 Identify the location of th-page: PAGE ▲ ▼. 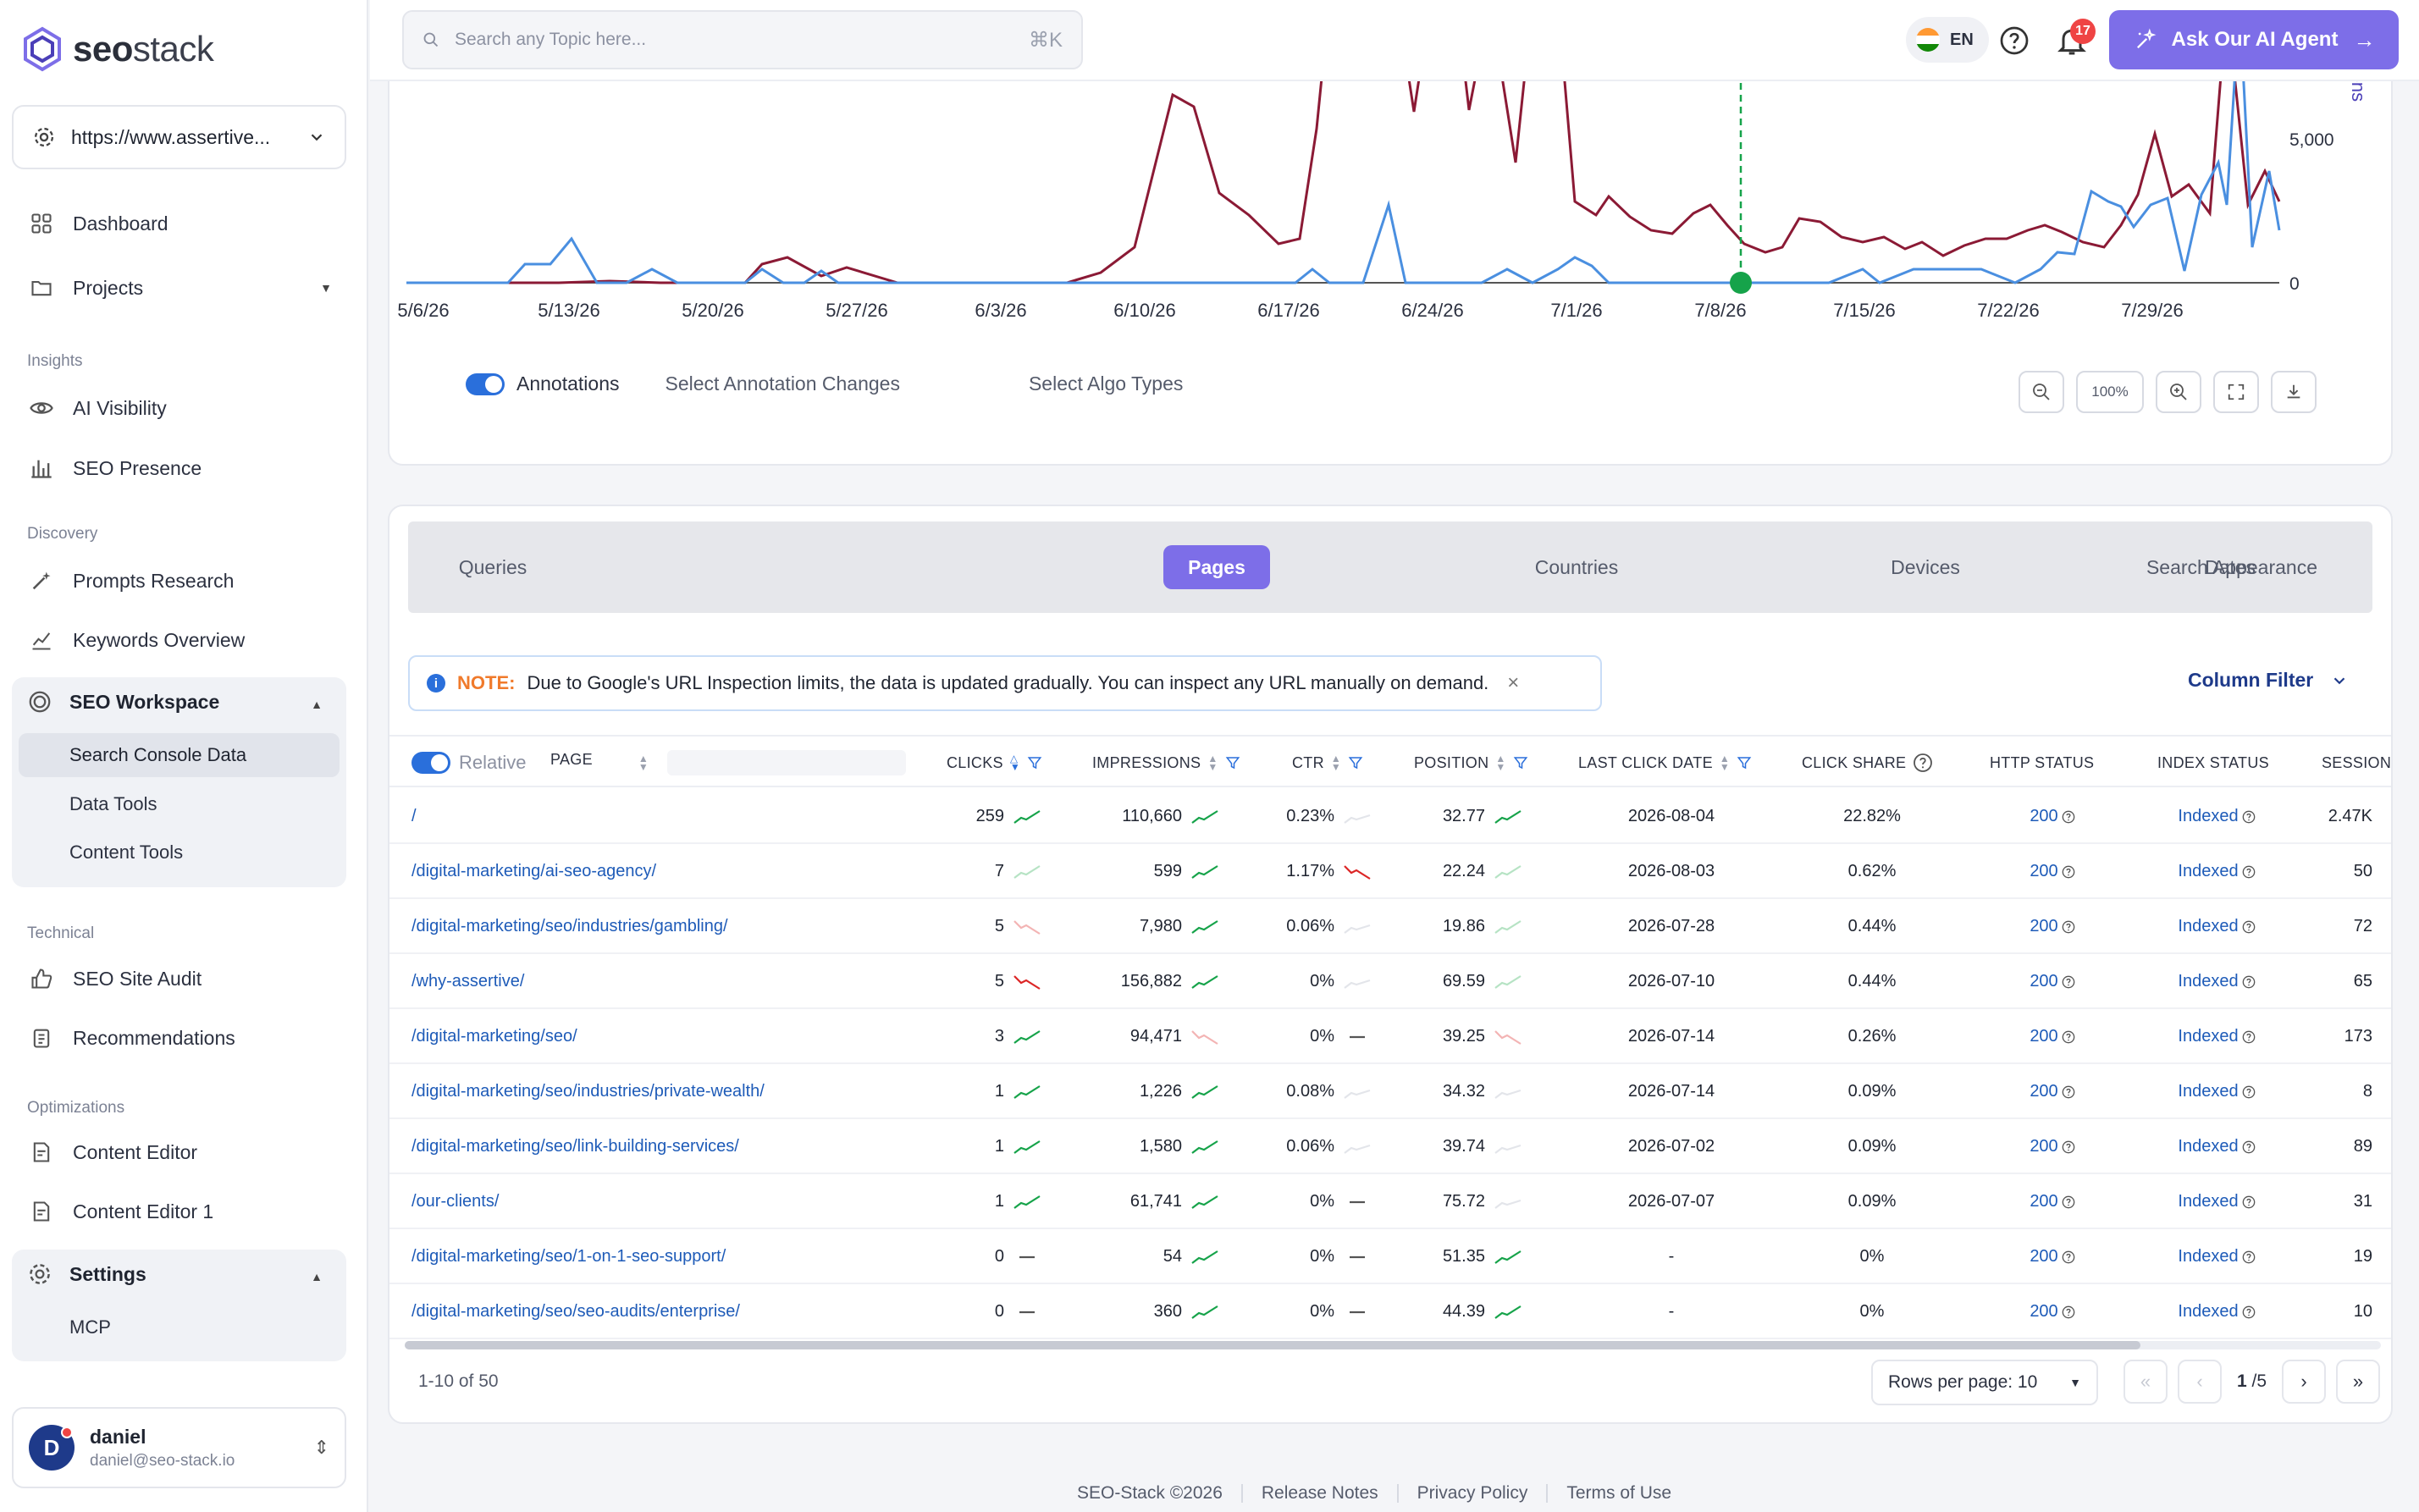
(728, 763).